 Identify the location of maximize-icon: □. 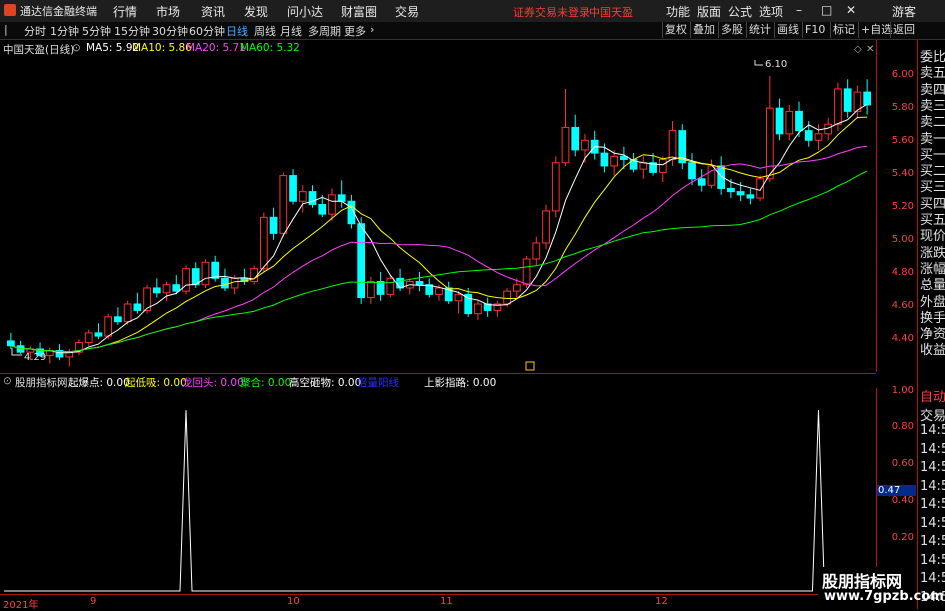
(826, 10).